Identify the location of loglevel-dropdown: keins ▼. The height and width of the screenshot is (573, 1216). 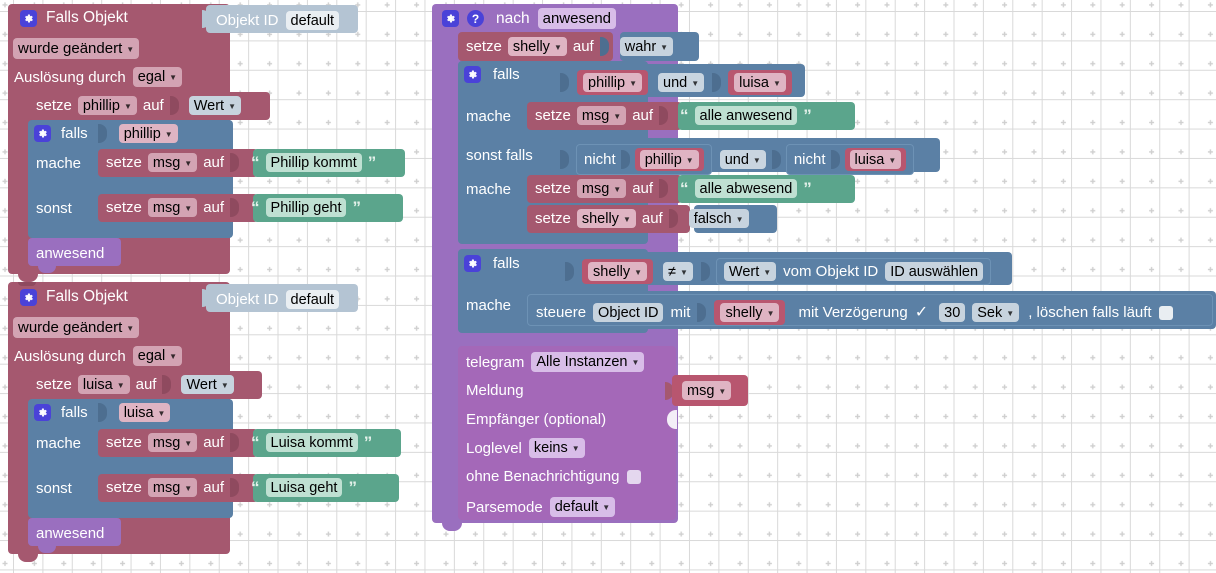
(556, 448).